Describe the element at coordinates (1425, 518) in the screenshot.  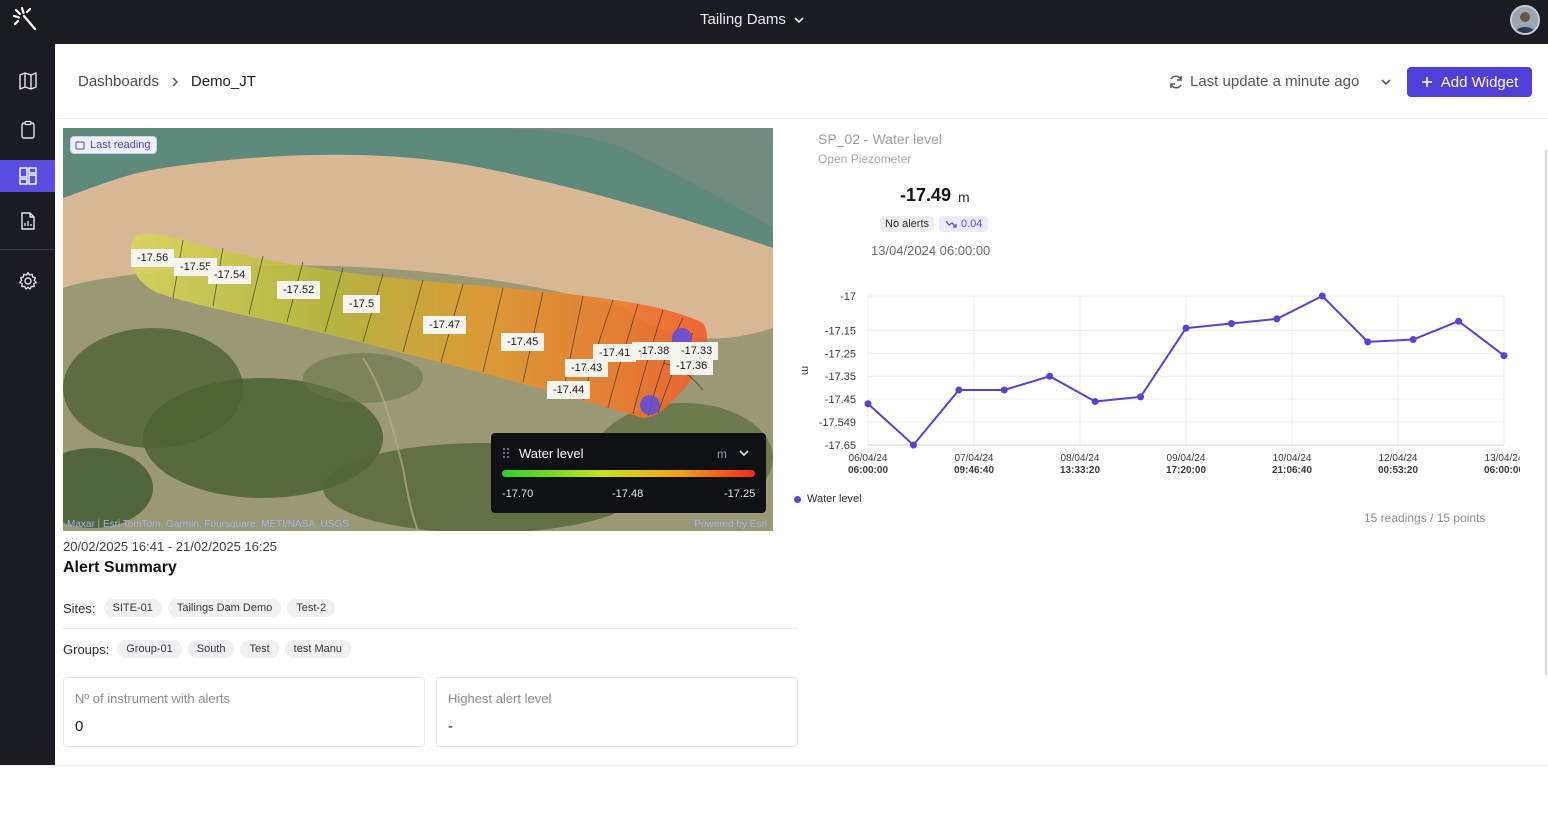
I see `readings-count: 15 readings / 15 points` at that location.